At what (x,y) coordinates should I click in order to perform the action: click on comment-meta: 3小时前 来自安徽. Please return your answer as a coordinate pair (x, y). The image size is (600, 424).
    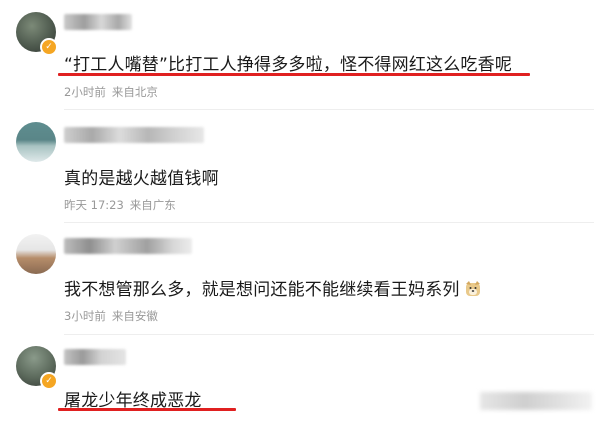
    Looking at the image, I should click on (114, 316).